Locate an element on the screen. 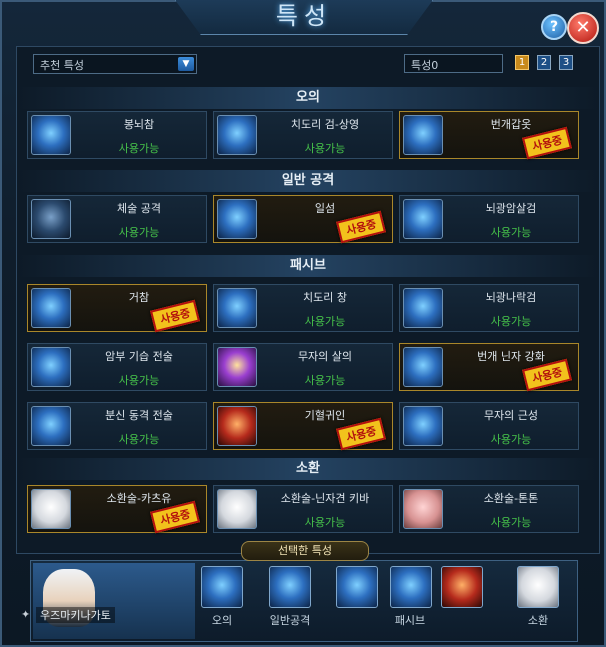 The image size is (606, 647). preset-dropdown: 추천 특성 ▼ is located at coordinates (115, 64).